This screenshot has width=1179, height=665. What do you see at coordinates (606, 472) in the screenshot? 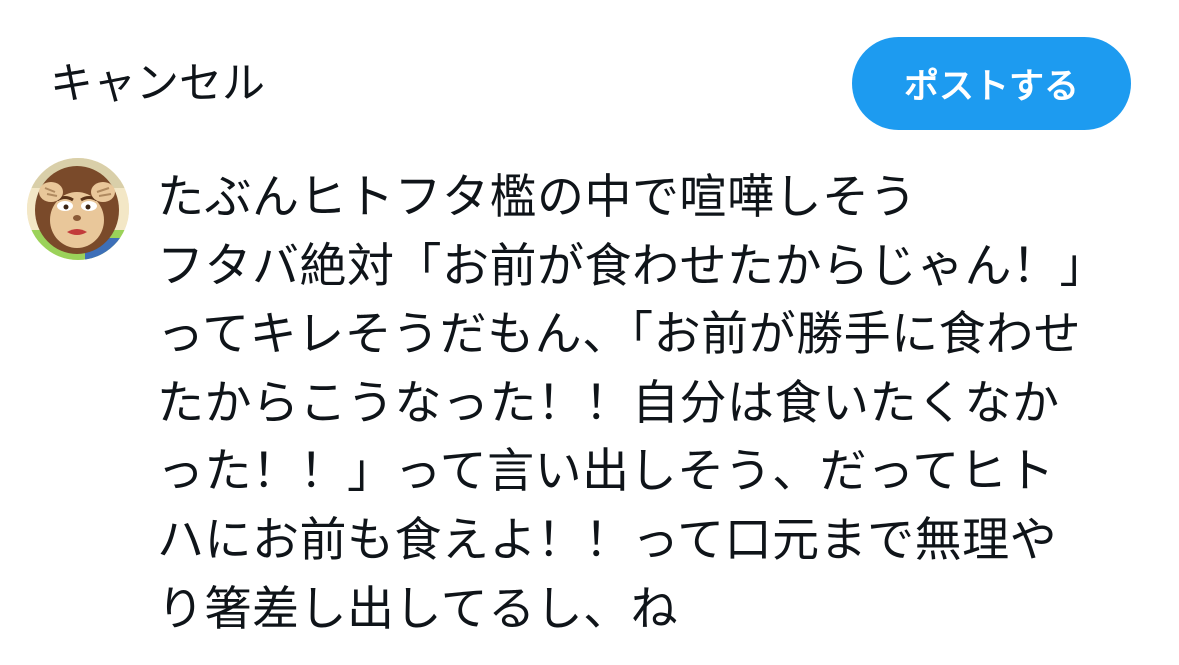
I see `post-text-line: った！！」って言い出しそう、だってヒト` at bounding box center [606, 472].